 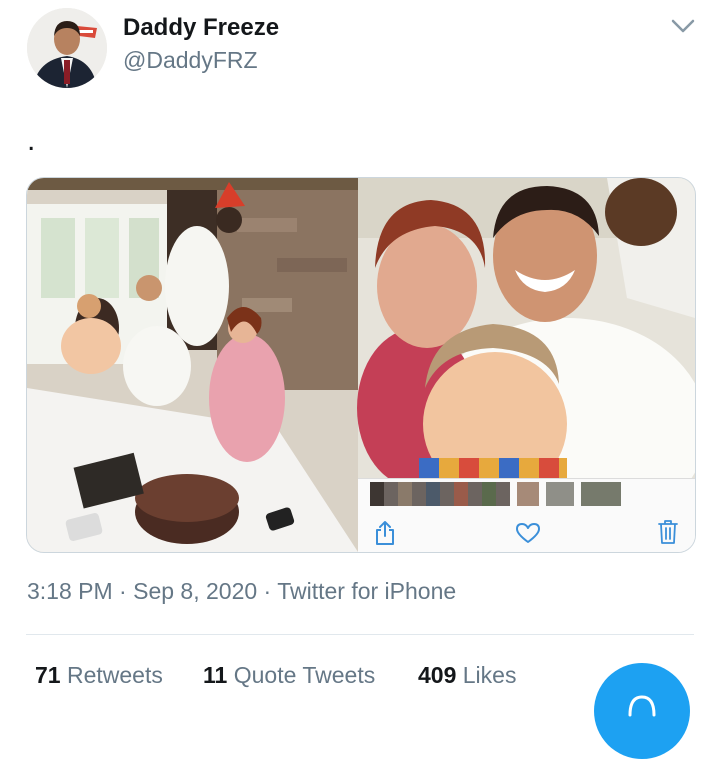 I want to click on author-handle: @DaddyFRZ, so click(x=190, y=60).